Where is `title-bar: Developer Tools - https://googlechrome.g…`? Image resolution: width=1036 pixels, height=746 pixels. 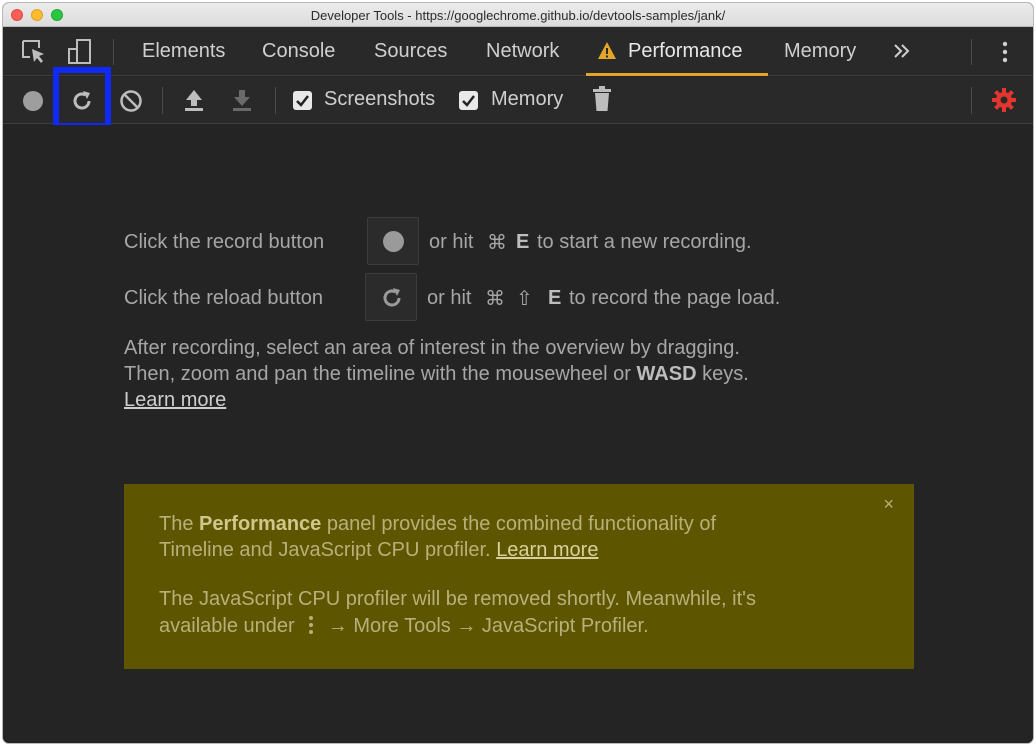 title-bar: Developer Tools - https://googlechrome.g… is located at coordinates (518, 15).